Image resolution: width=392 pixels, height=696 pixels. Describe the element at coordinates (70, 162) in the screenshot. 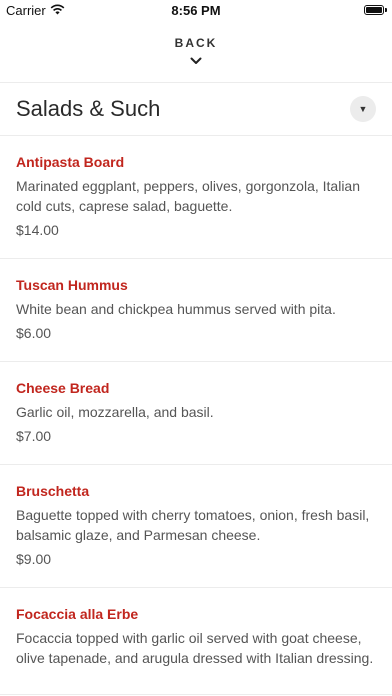

I see `item-name: Antipasta Board` at that location.